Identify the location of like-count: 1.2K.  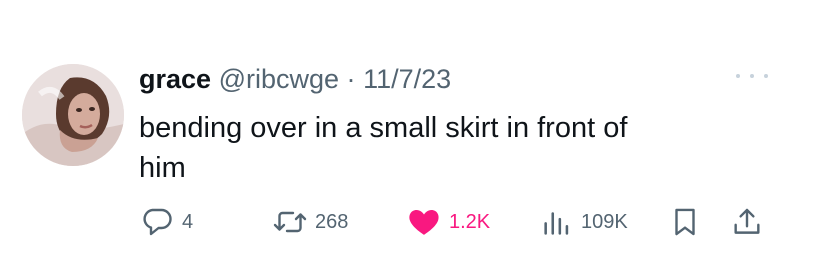
(470, 221).